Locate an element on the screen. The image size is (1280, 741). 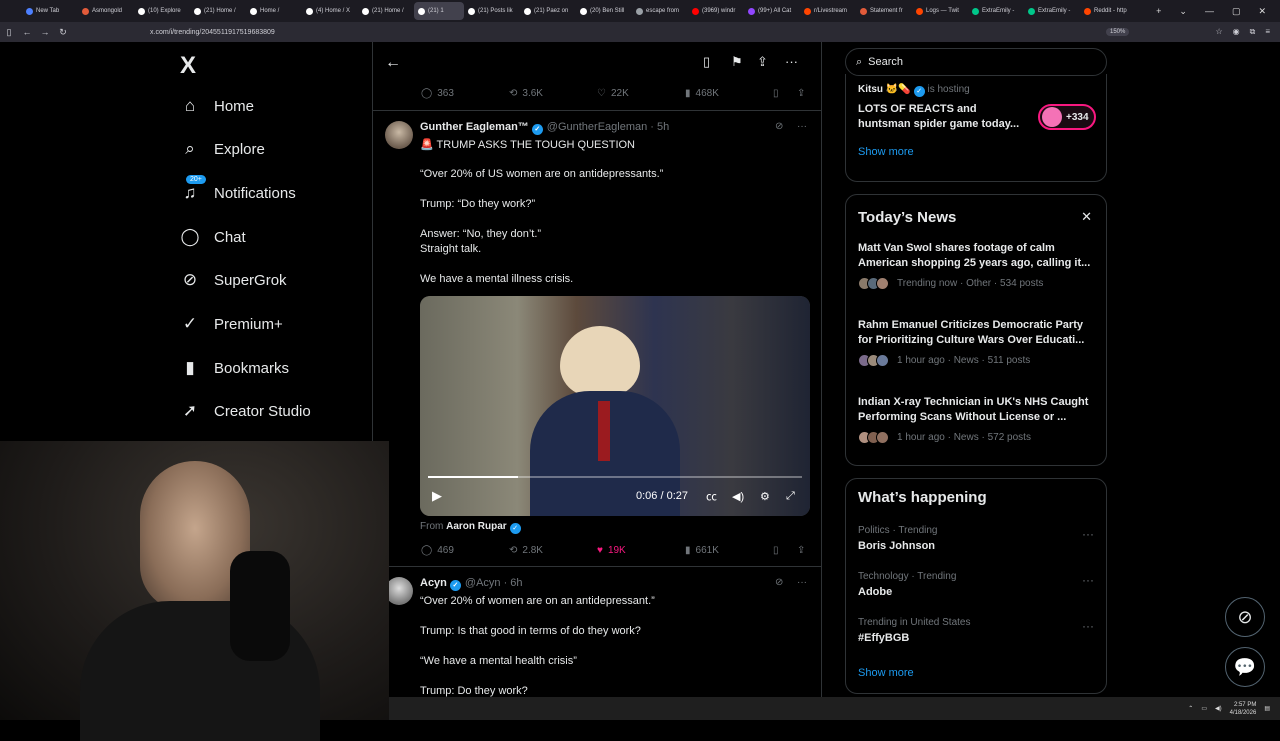
address-bar: x.com/i/trending/2045511917519683809 is located at coordinates (212, 32).